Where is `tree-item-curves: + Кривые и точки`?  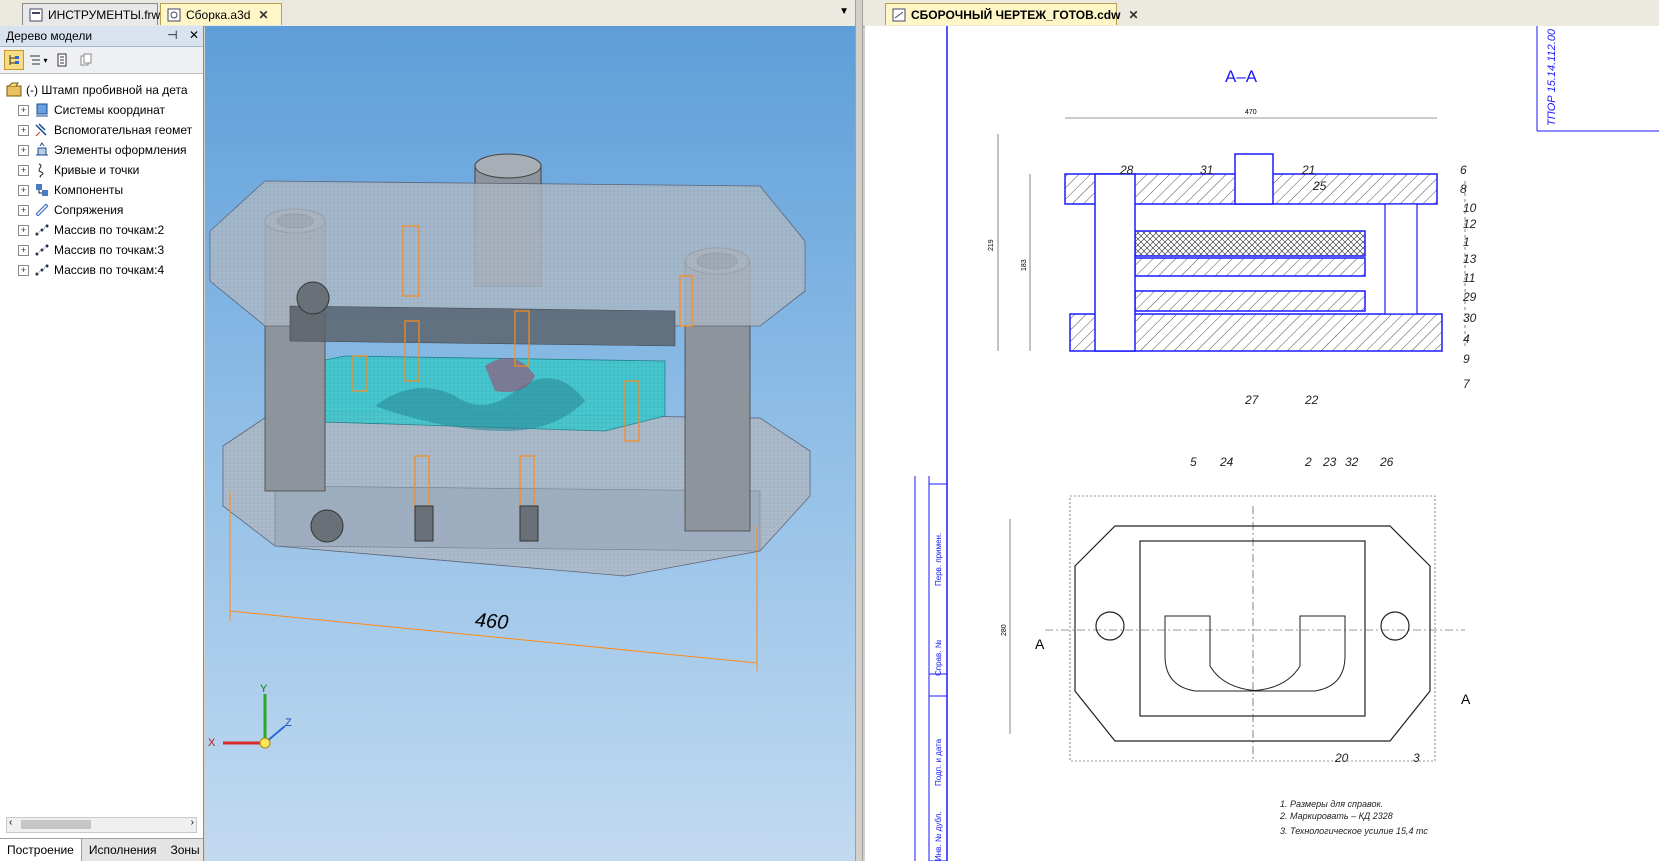 tree-item-curves: + Кривые и точки is located at coordinates (101, 170).